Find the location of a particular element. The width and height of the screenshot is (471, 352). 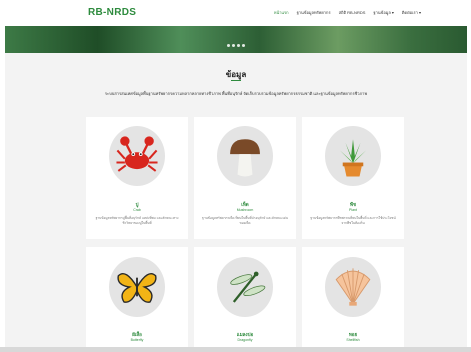

nav-home: หน้าแรก is located at coordinates (281, 12).